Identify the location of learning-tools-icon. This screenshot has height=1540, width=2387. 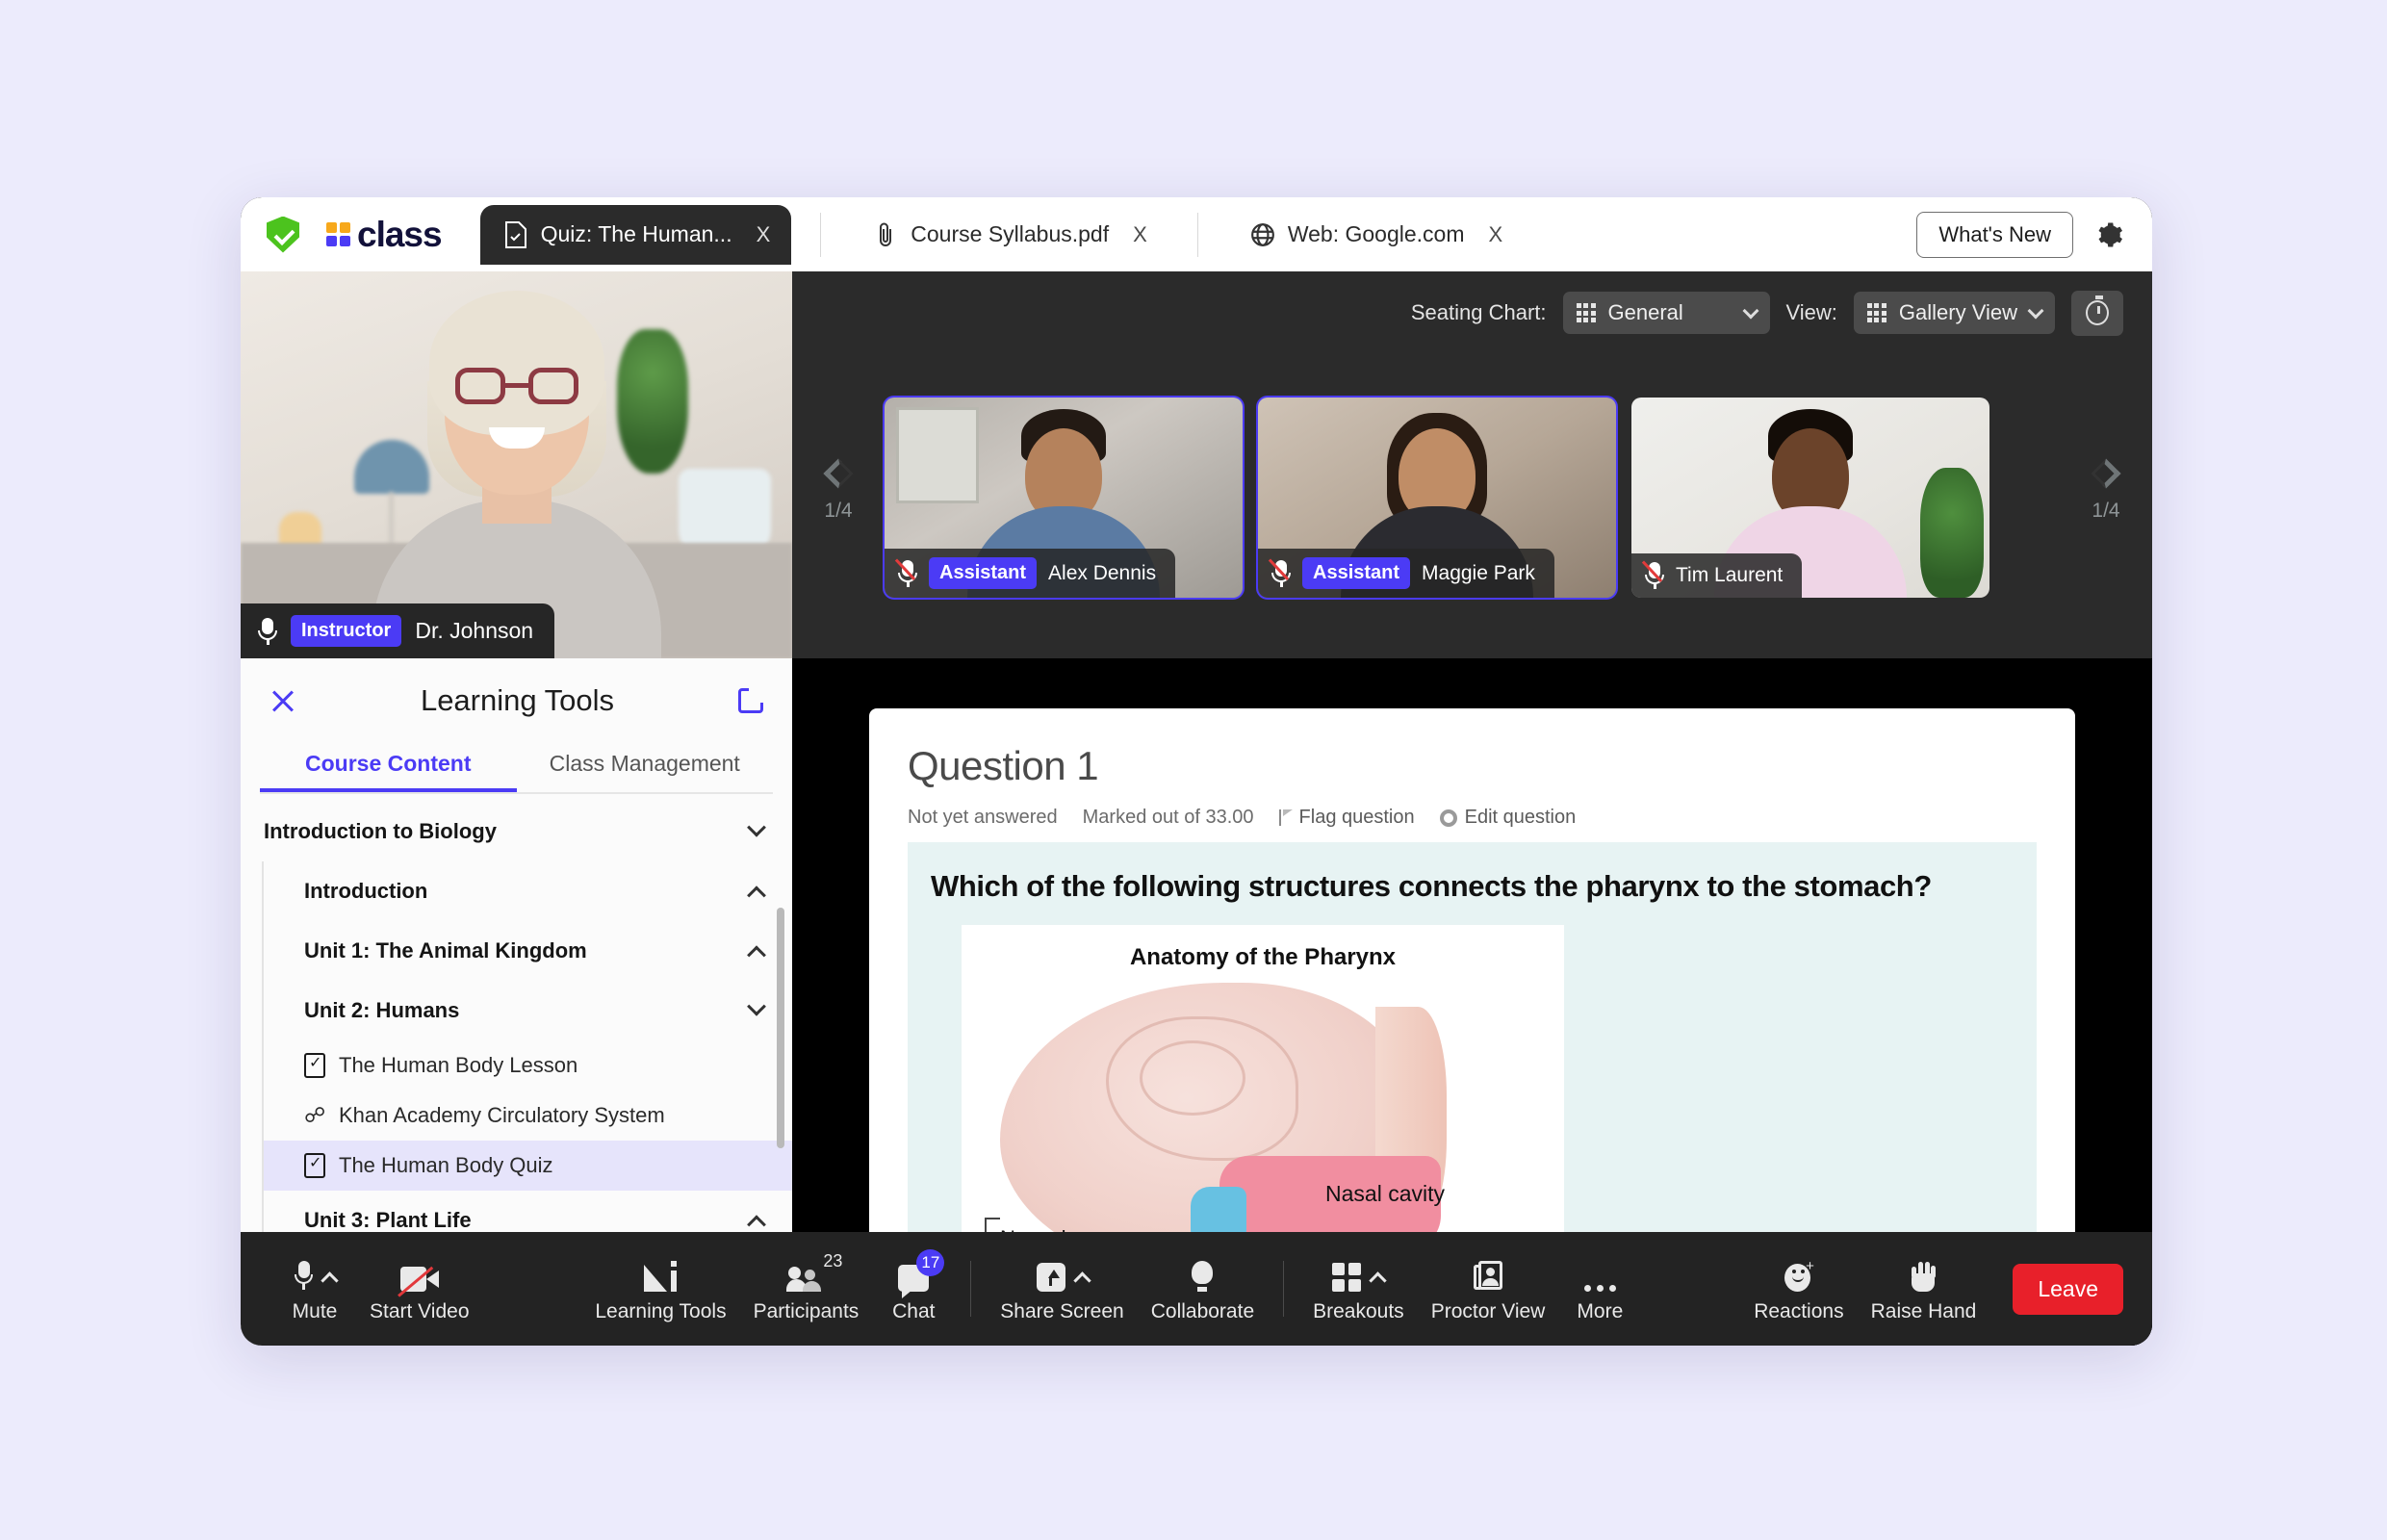
(661, 1273).